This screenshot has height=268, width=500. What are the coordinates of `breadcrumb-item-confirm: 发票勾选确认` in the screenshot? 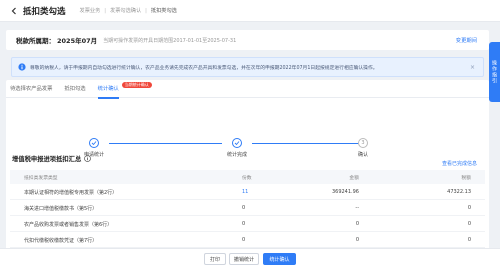 It's located at (125, 10).